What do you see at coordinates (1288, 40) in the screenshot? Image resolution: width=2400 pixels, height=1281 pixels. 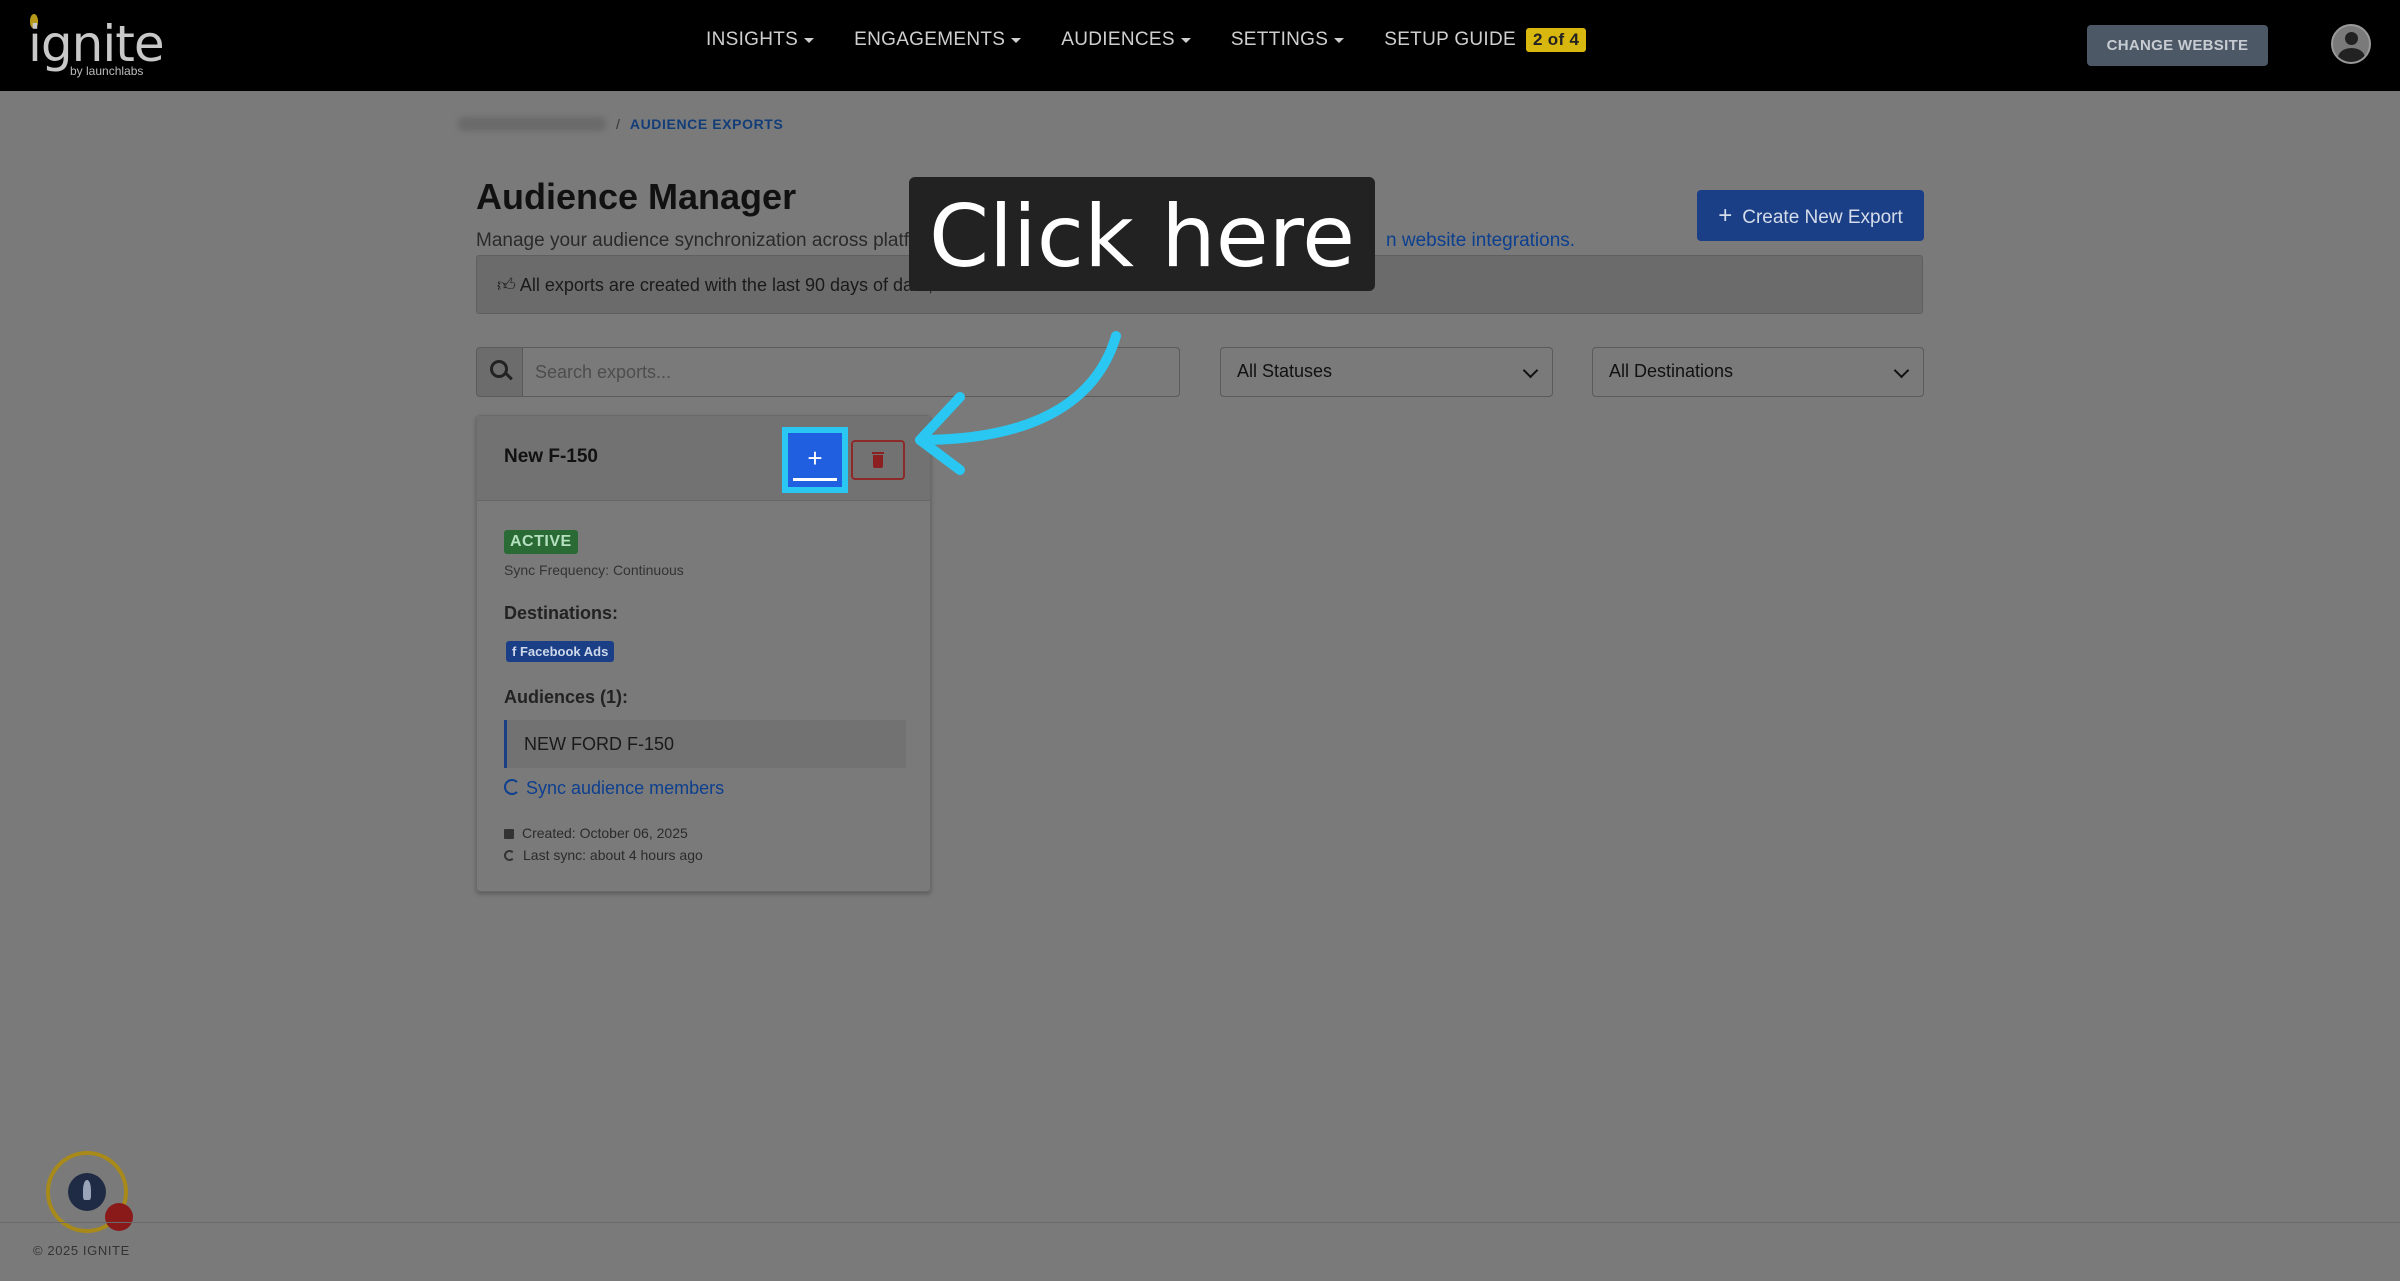 I see `nav-settings: SETTINGS` at bounding box center [1288, 40].